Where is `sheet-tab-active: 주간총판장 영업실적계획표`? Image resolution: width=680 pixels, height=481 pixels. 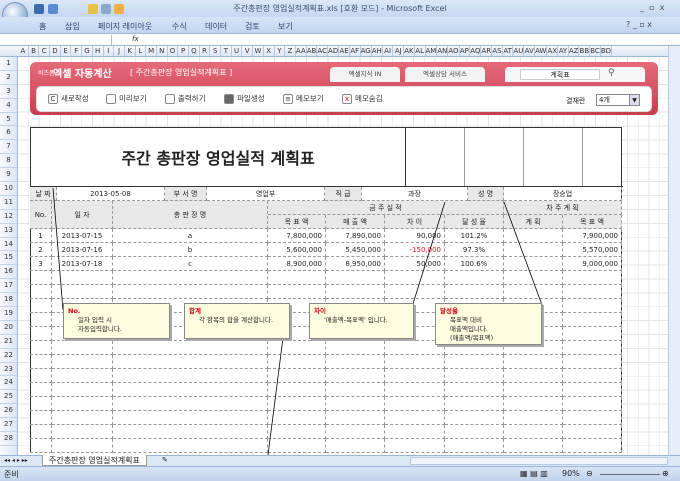
sheet-tab-active: 주간총판장 영업실적계획표 is located at coordinates (94, 460).